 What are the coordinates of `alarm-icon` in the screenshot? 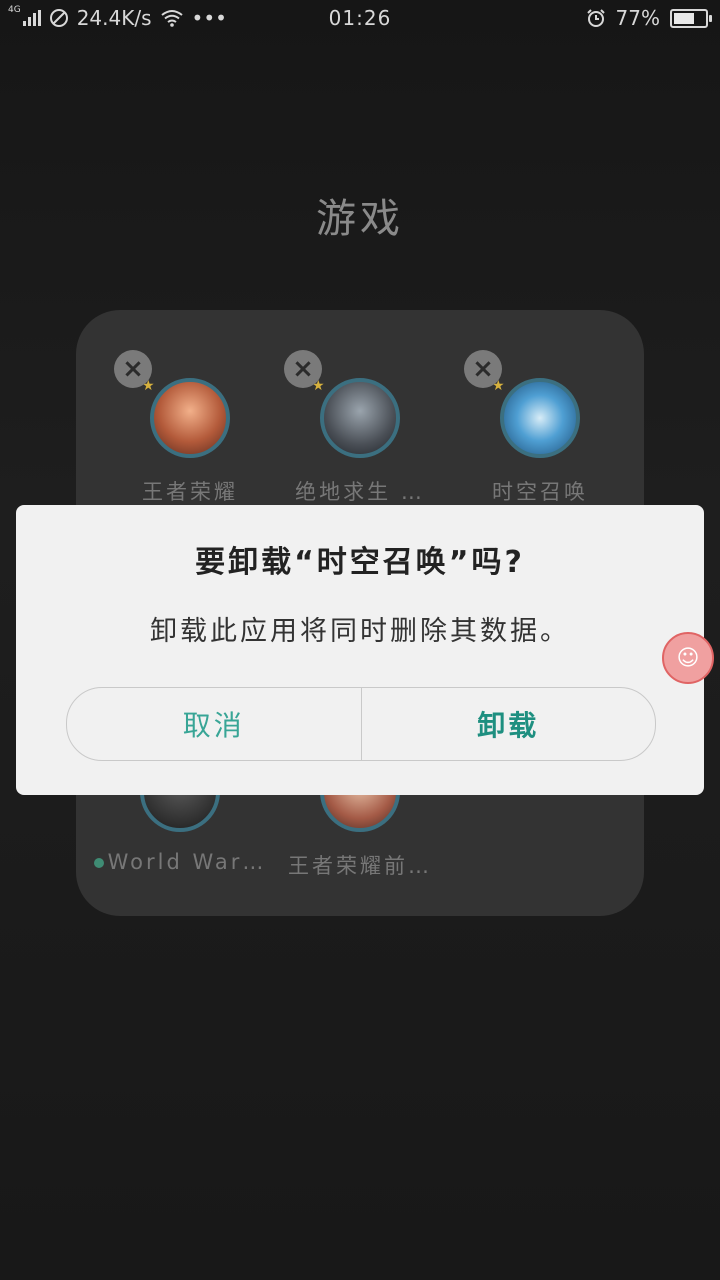 It's located at (595, 18).